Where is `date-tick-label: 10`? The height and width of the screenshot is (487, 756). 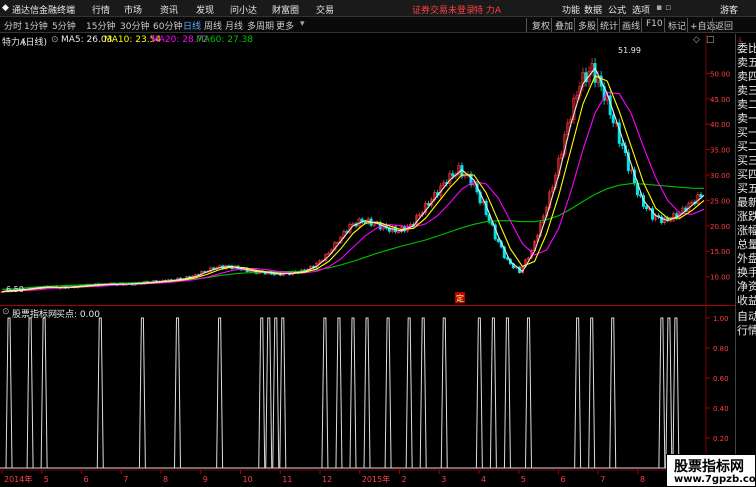 date-tick-label: 10 is located at coordinates (248, 479).